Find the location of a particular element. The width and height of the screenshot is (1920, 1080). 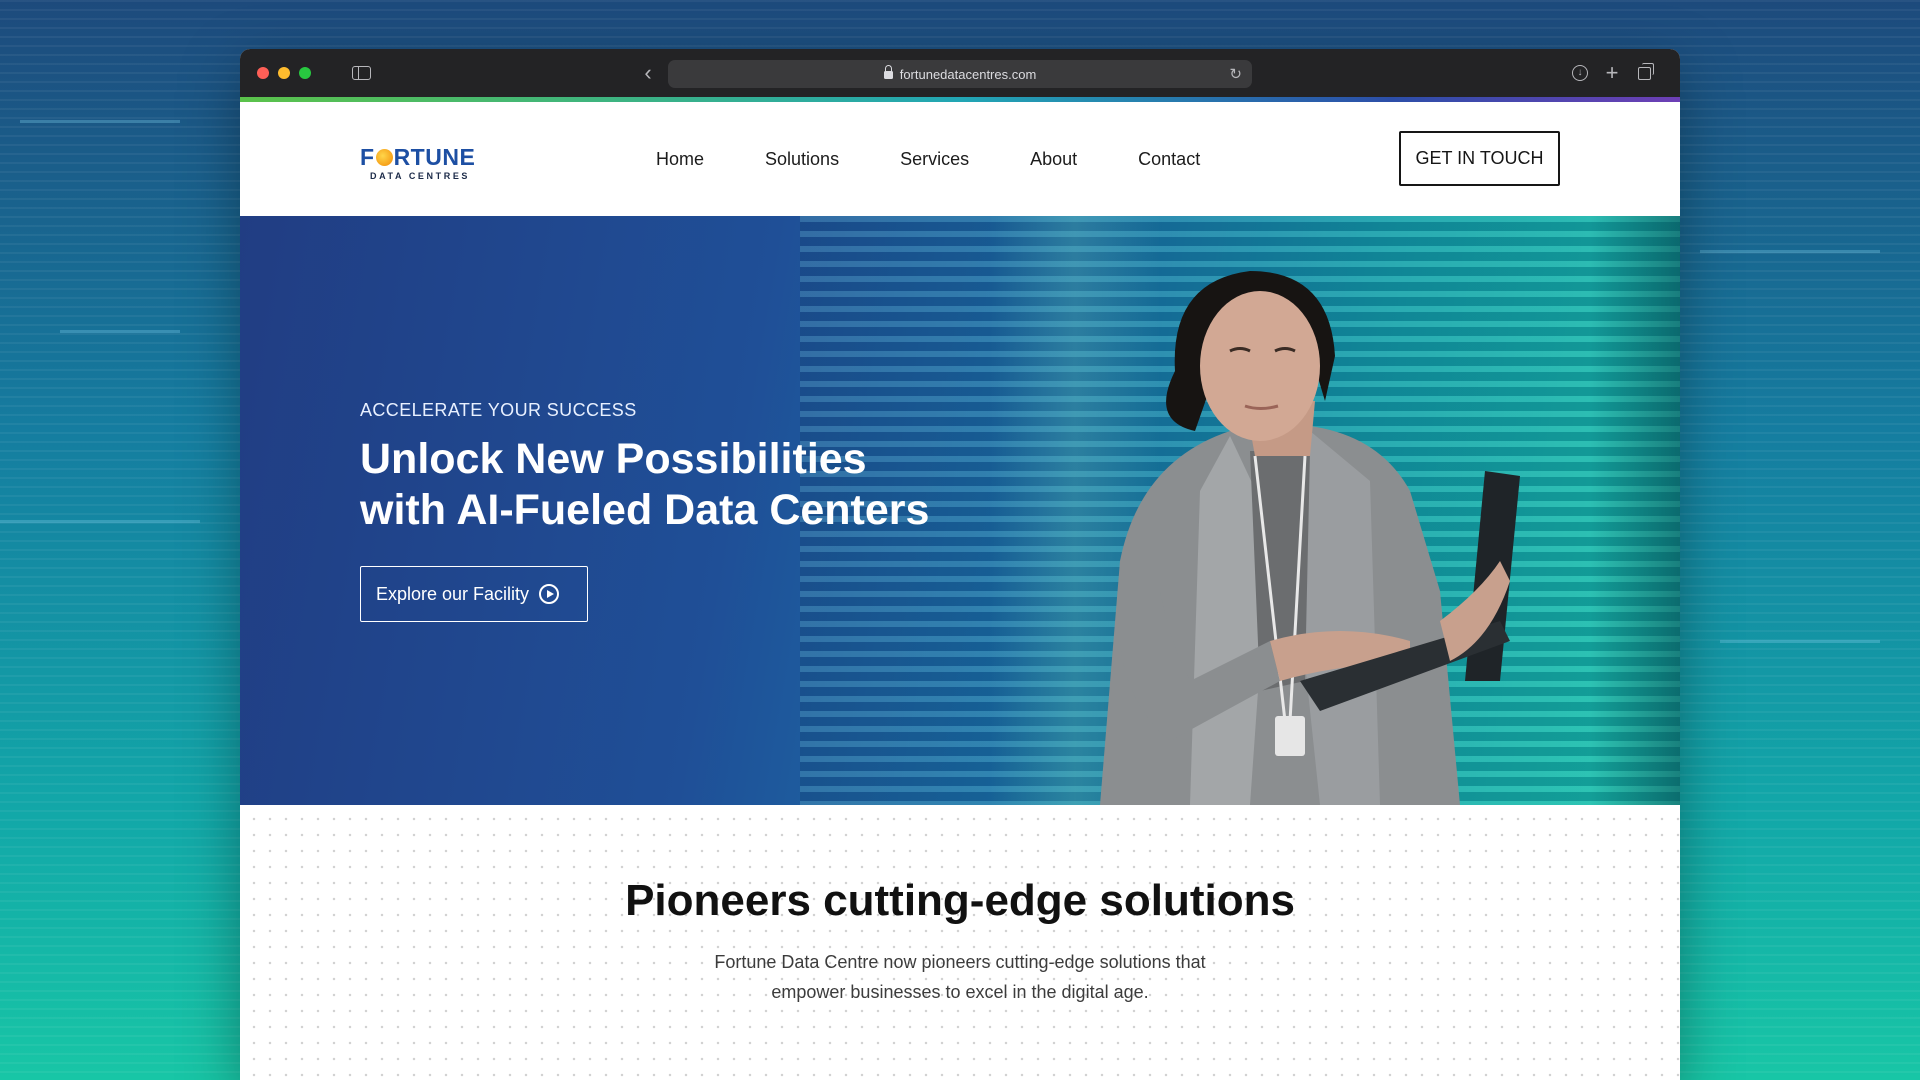

back-icon: ‹ is located at coordinates (648, 73).